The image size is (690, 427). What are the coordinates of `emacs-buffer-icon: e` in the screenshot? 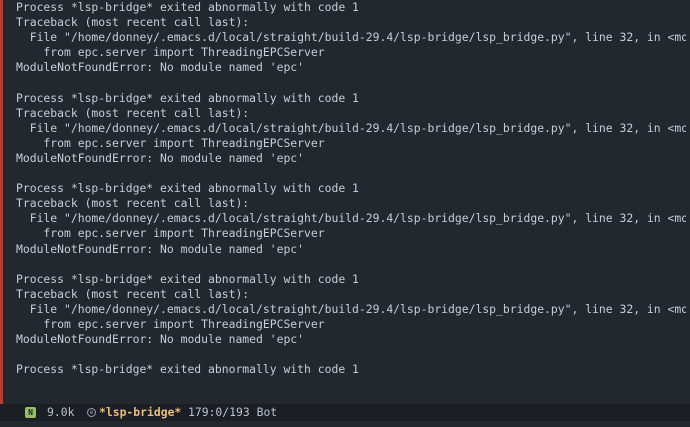 It's located at (91, 412).